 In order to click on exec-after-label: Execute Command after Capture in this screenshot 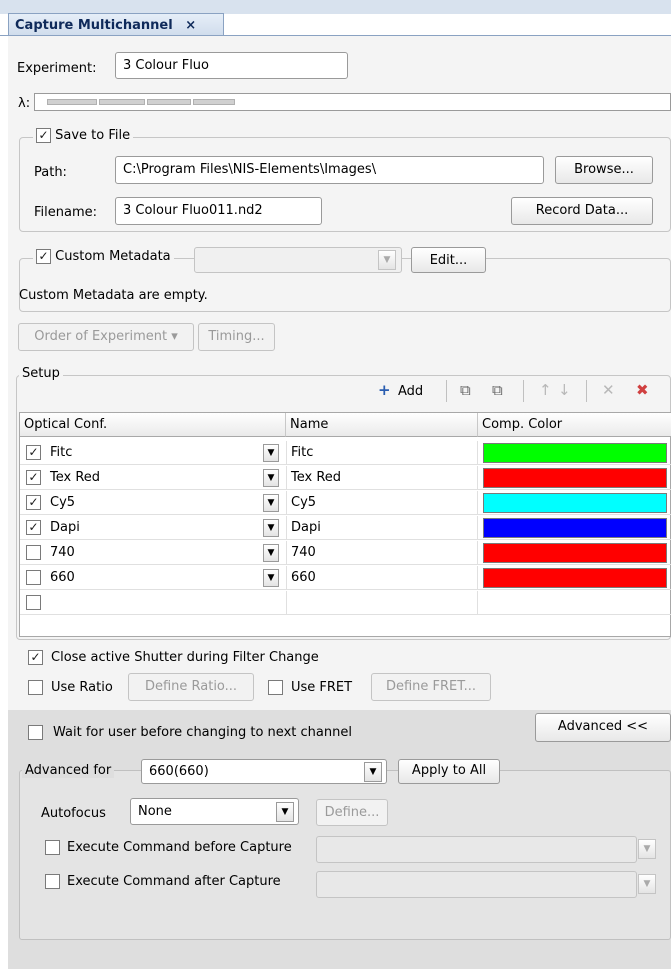, I will do `click(174, 881)`.